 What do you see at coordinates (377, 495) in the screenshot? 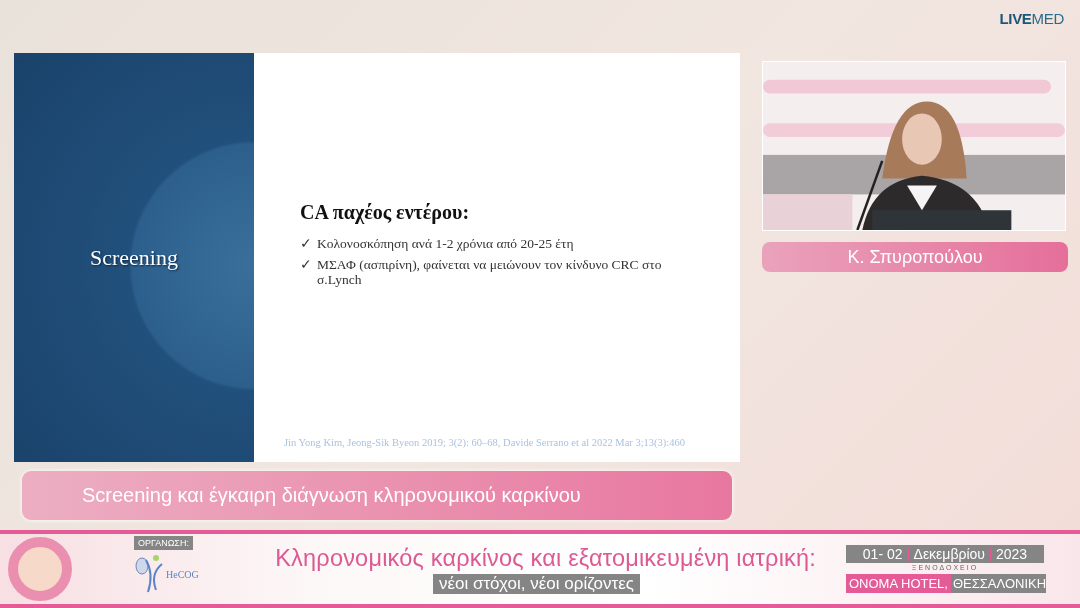
I see `talk-title: Screening και έγκαιρη διάγνωση κληρονομικού καρκίνου` at bounding box center [377, 495].